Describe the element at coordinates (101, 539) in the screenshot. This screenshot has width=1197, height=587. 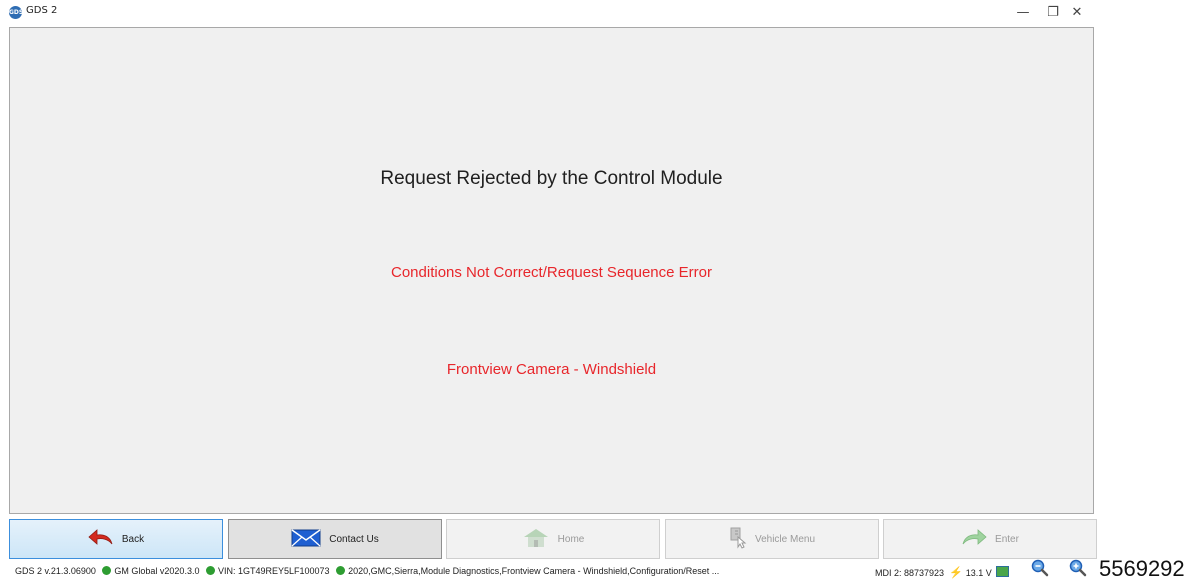
I see `back-arrow-icon` at that location.